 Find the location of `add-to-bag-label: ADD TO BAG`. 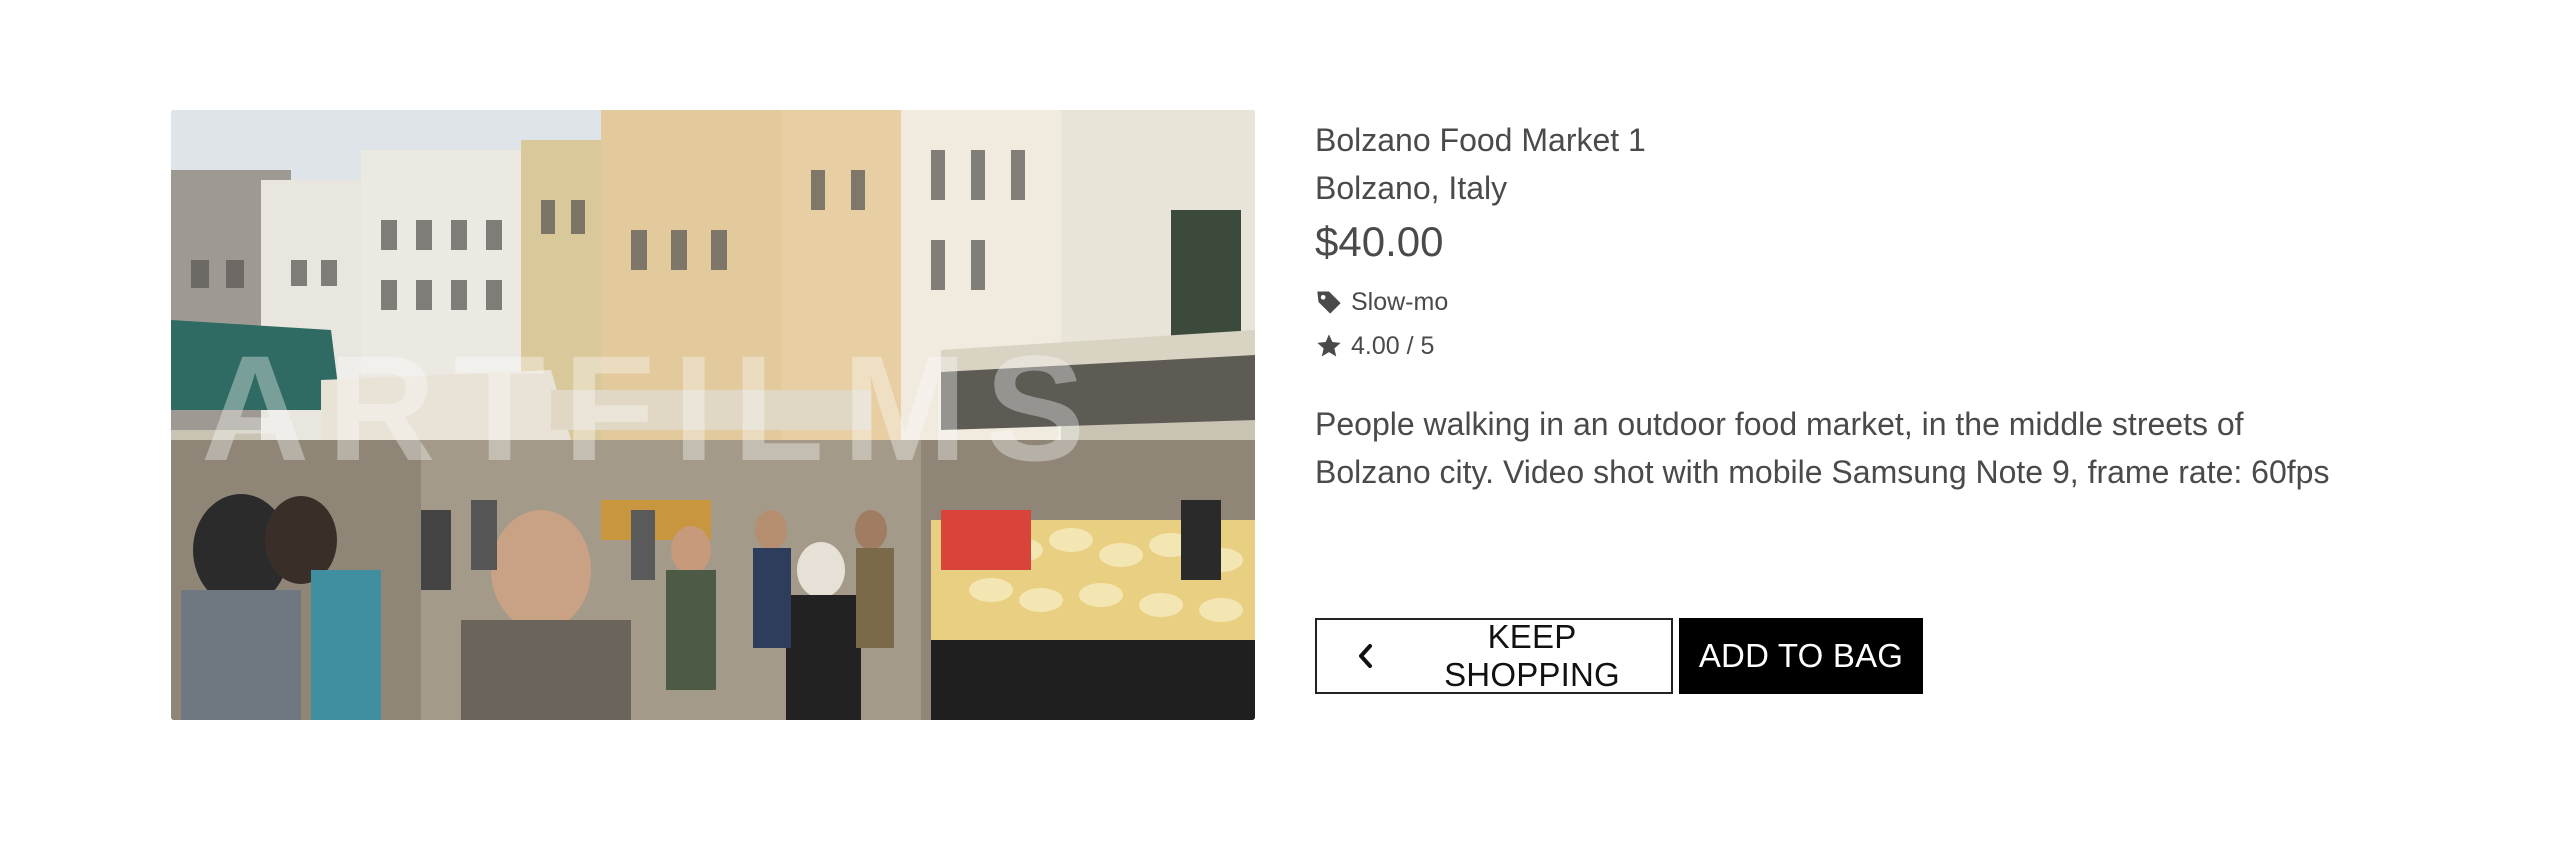

add-to-bag-label: ADD TO BAG is located at coordinates (1801, 655).